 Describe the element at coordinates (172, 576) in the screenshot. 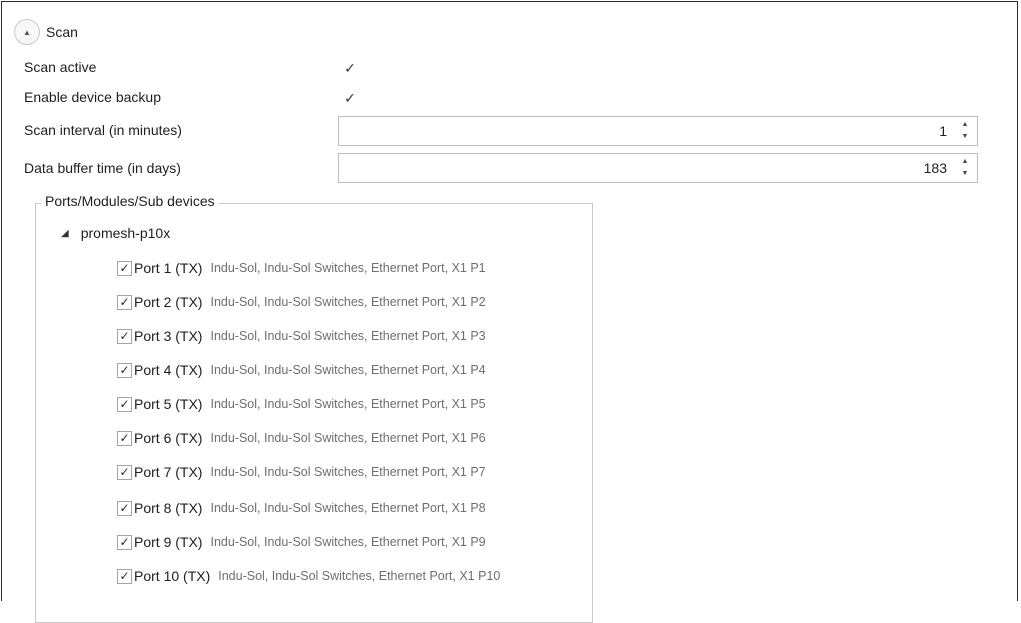

I see `port-name: Port 10 (TX)` at that location.